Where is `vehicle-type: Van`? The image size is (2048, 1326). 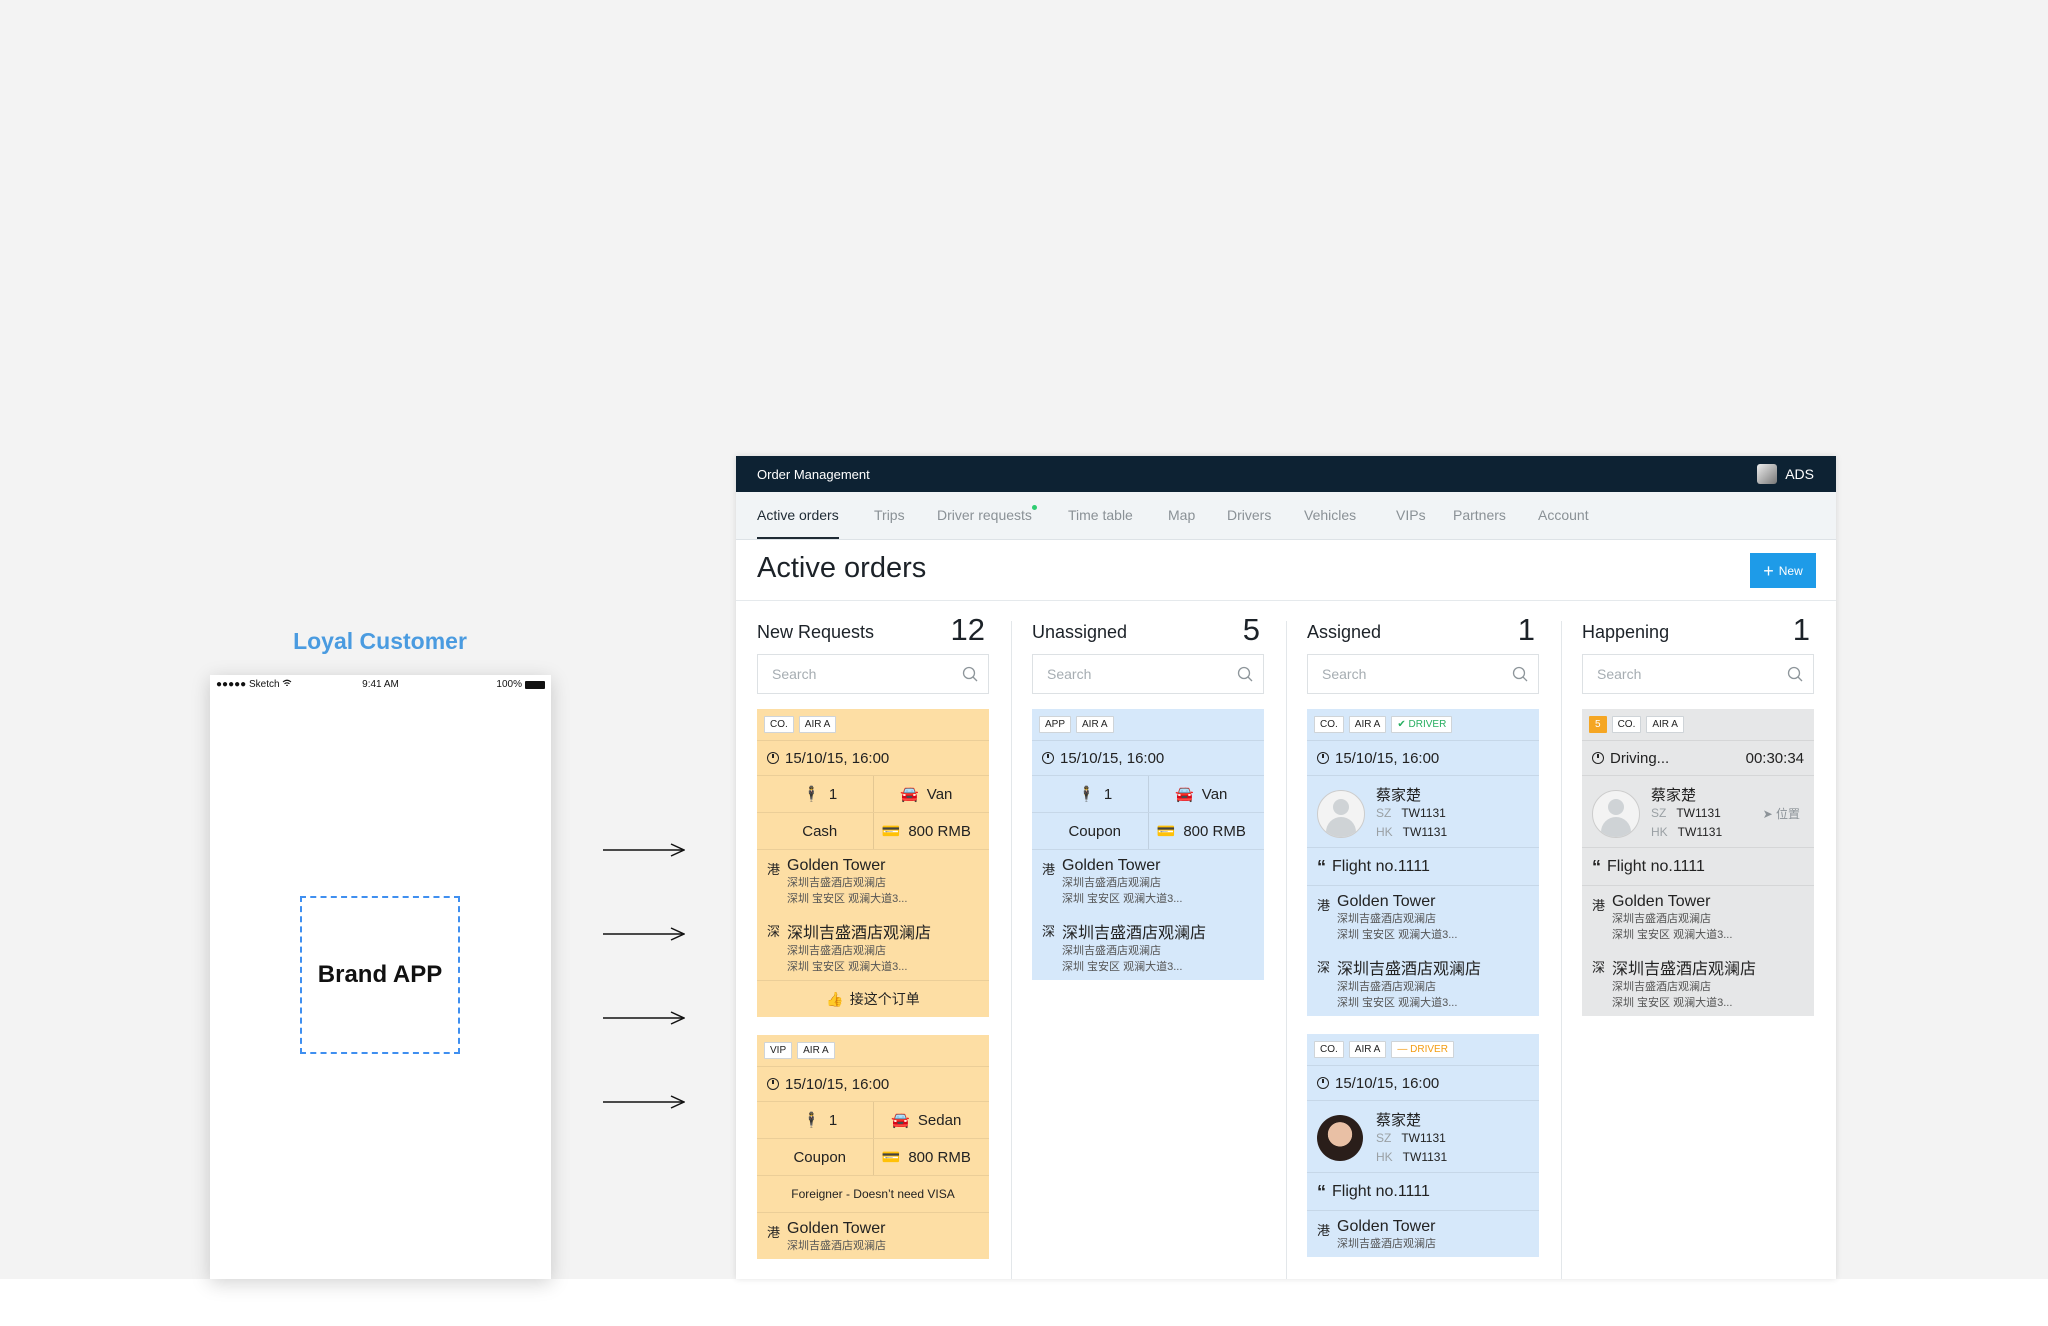 vehicle-type: Van is located at coordinates (1214, 794).